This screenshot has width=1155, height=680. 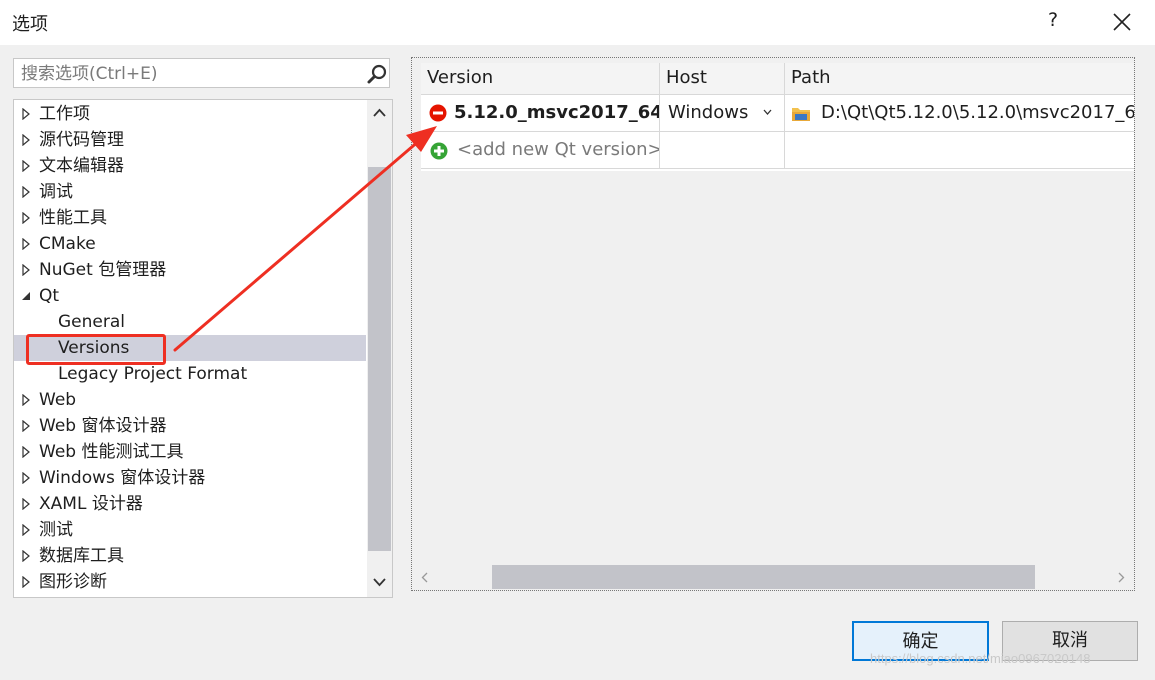 I want to click on tree-item-label: Web, so click(x=58, y=400).